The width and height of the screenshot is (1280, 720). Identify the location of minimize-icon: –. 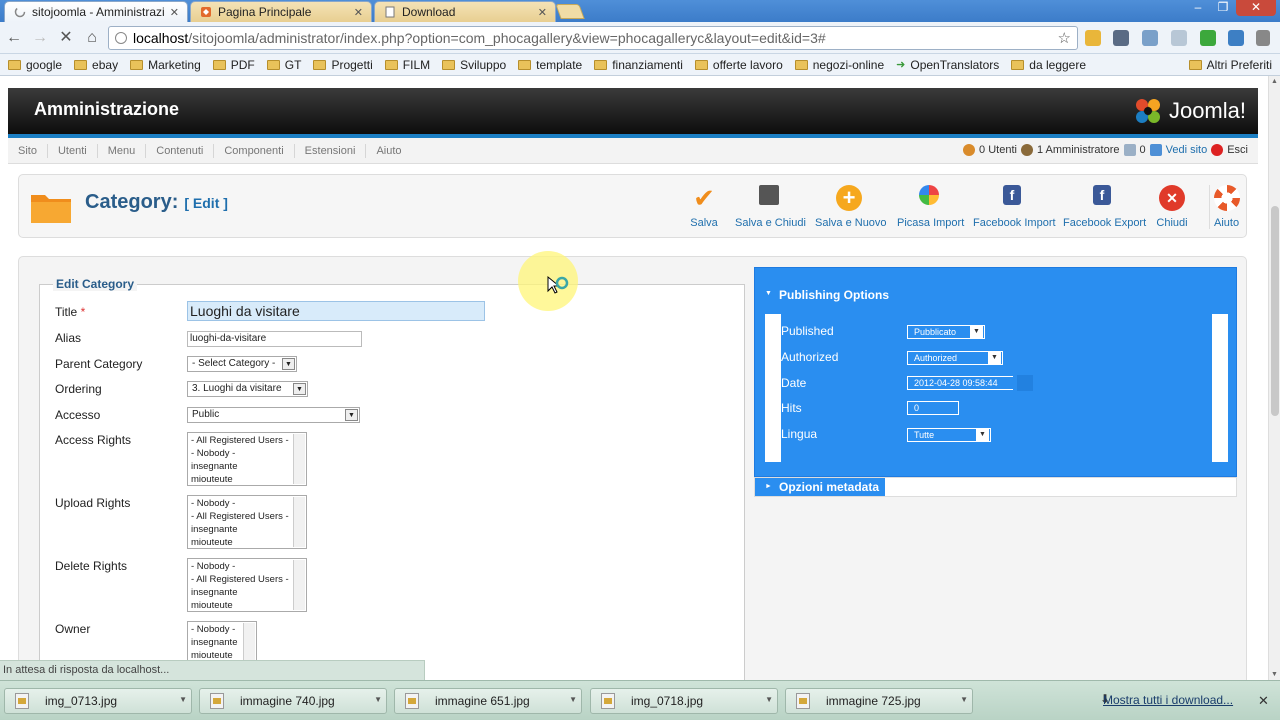
(1198, 8).